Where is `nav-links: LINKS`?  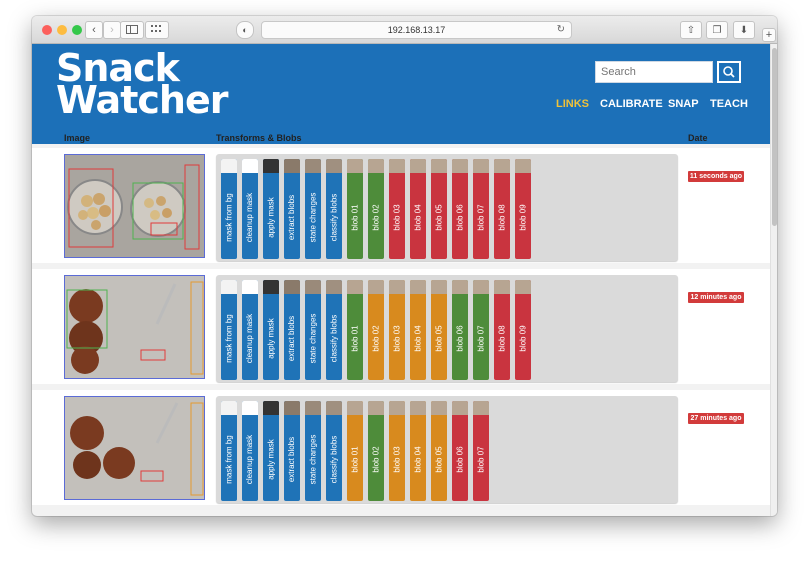
nav-links: LINKS is located at coordinates (572, 104).